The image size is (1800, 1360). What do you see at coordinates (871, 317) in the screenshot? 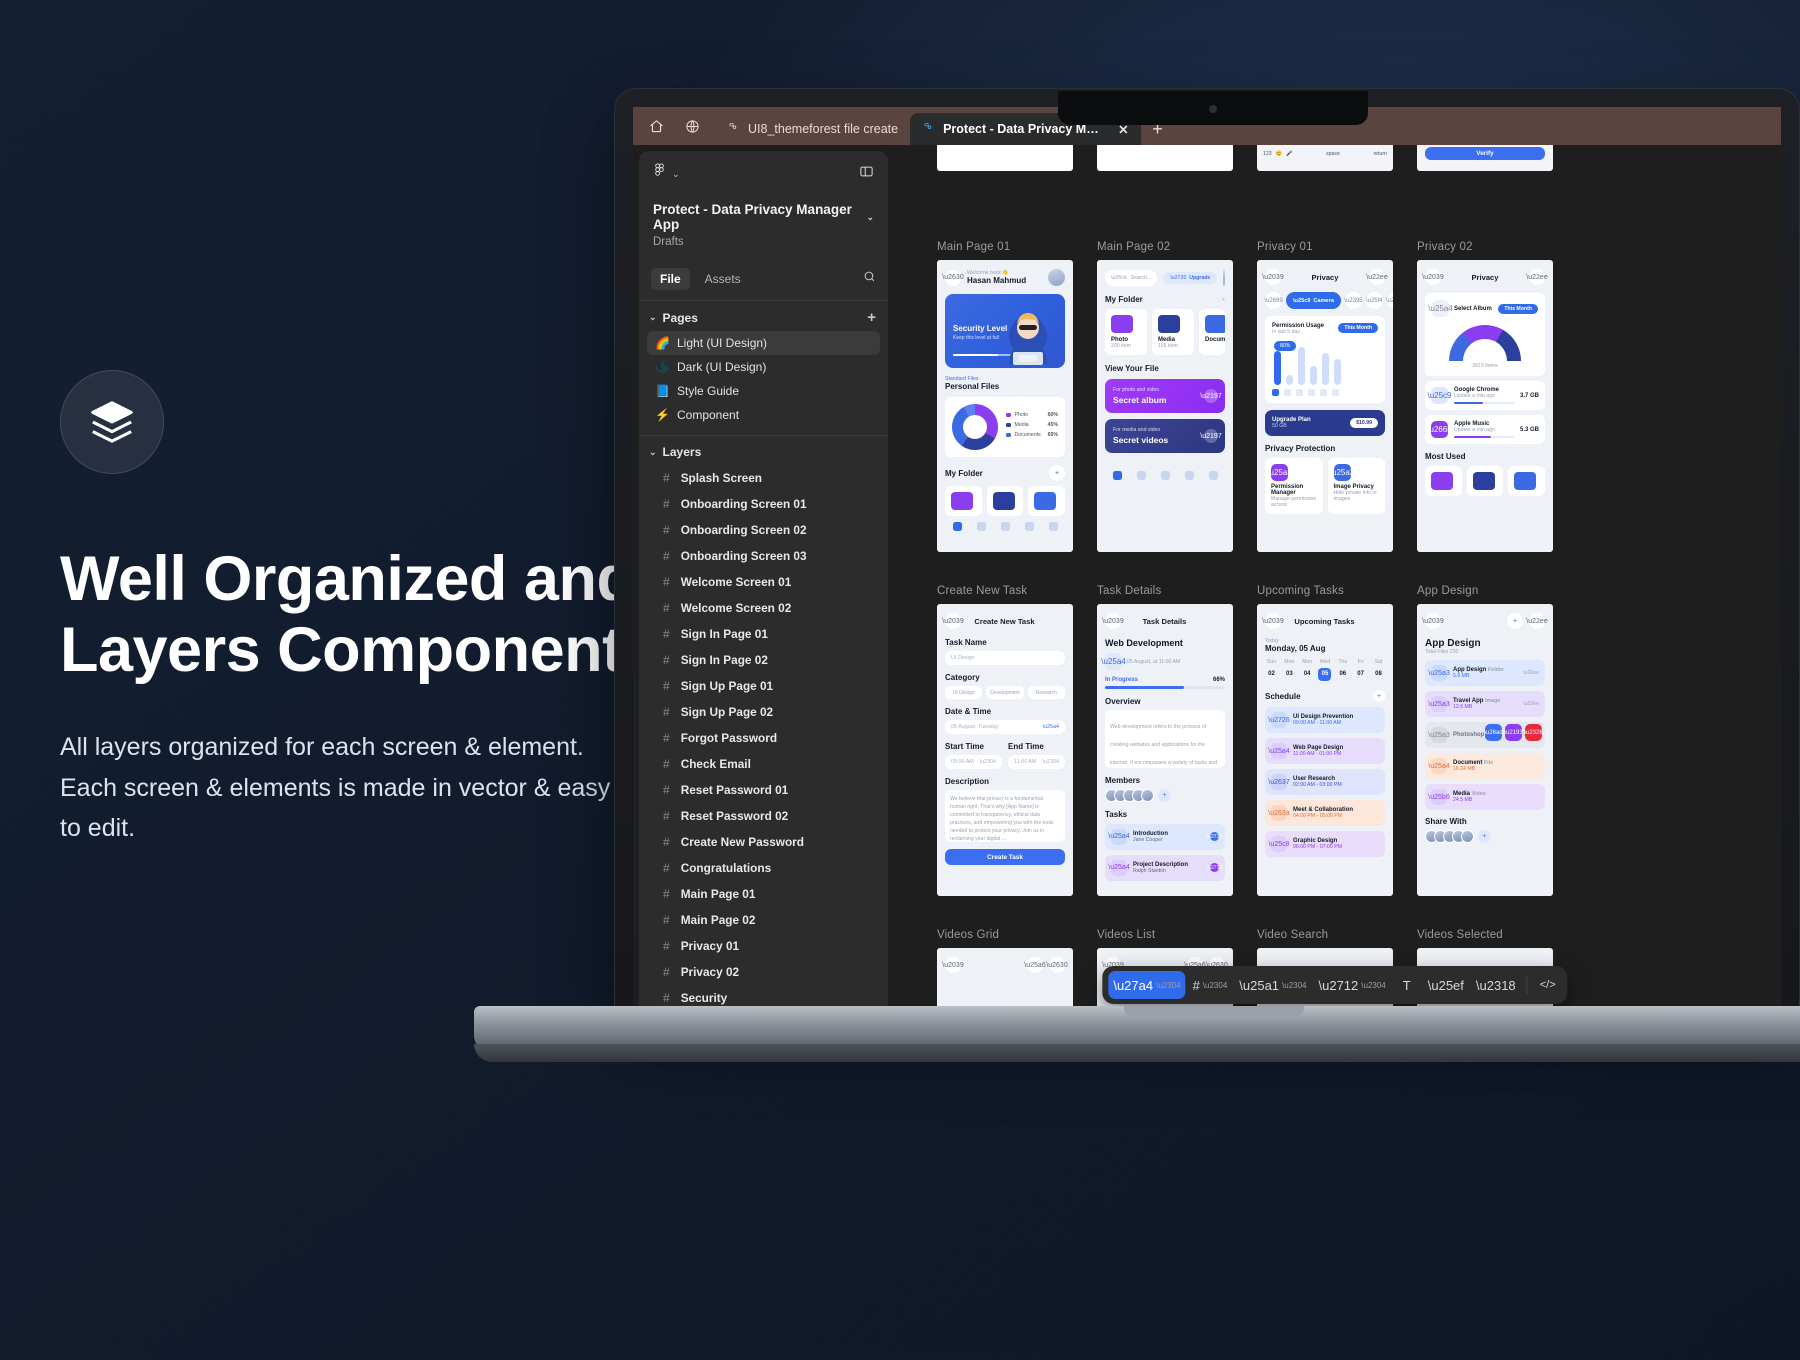
I see `add-page-button: +` at bounding box center [871, 317].